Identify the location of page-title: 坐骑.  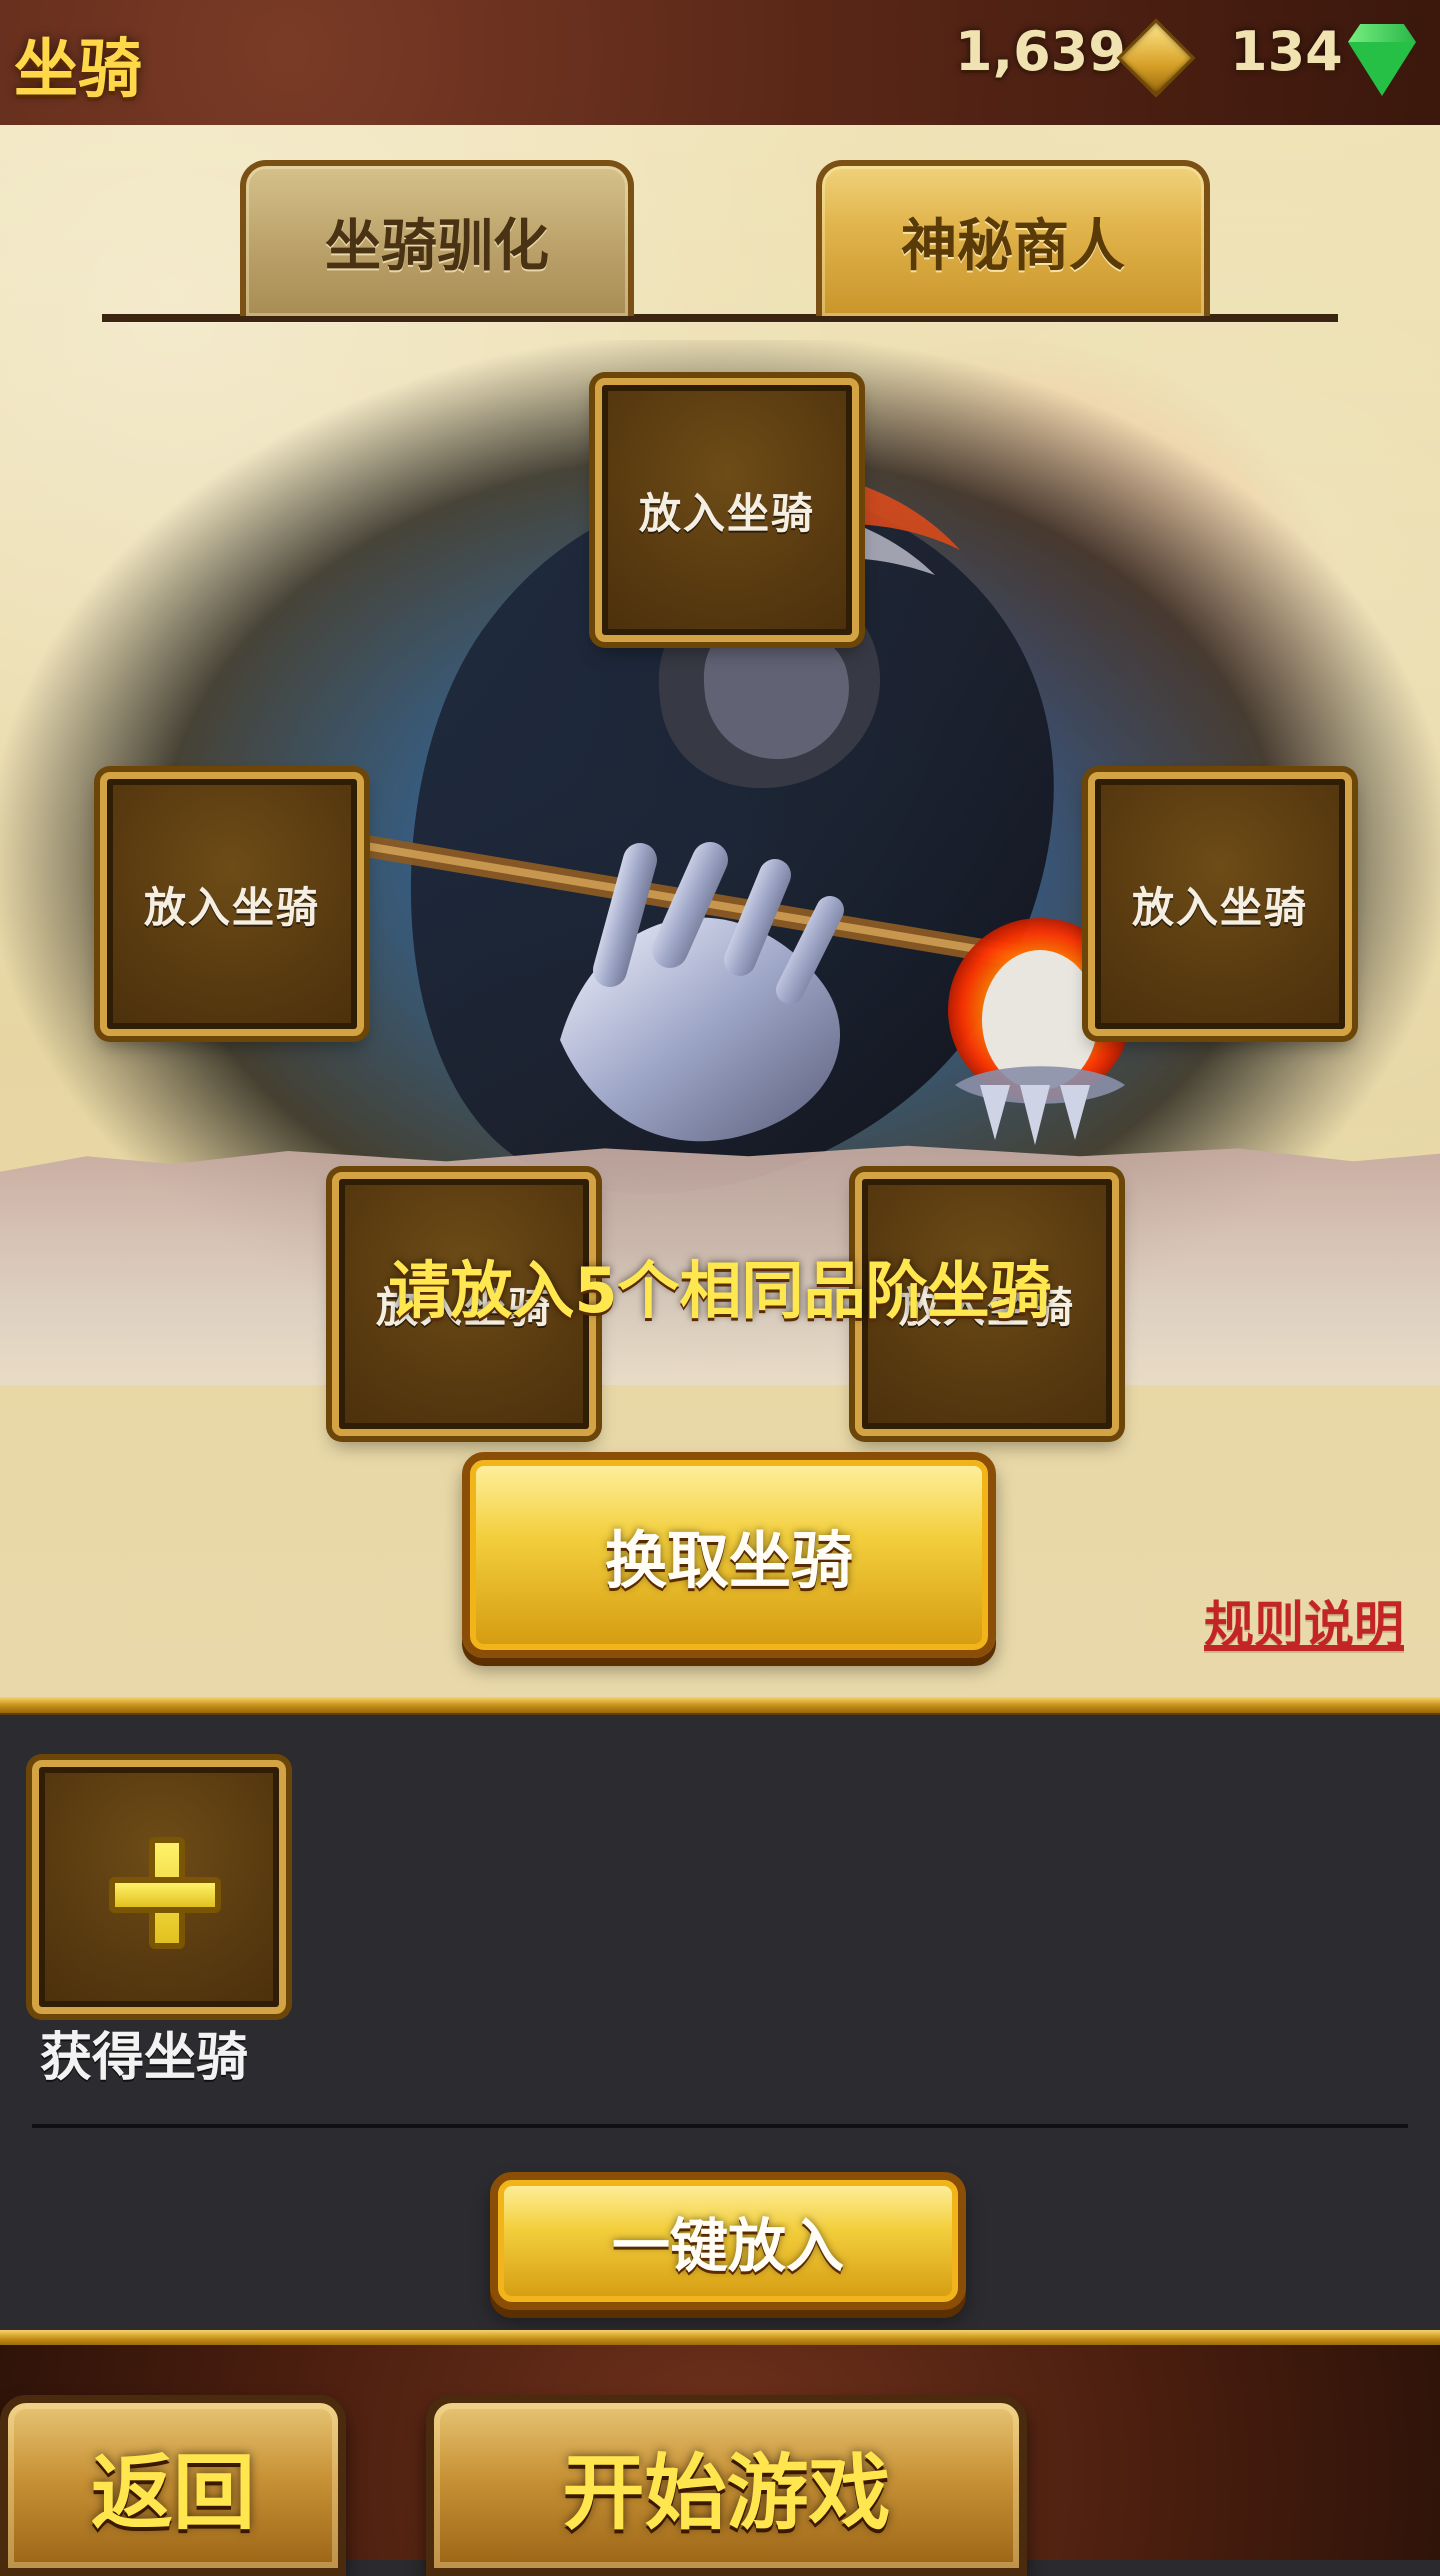
(78, 70).